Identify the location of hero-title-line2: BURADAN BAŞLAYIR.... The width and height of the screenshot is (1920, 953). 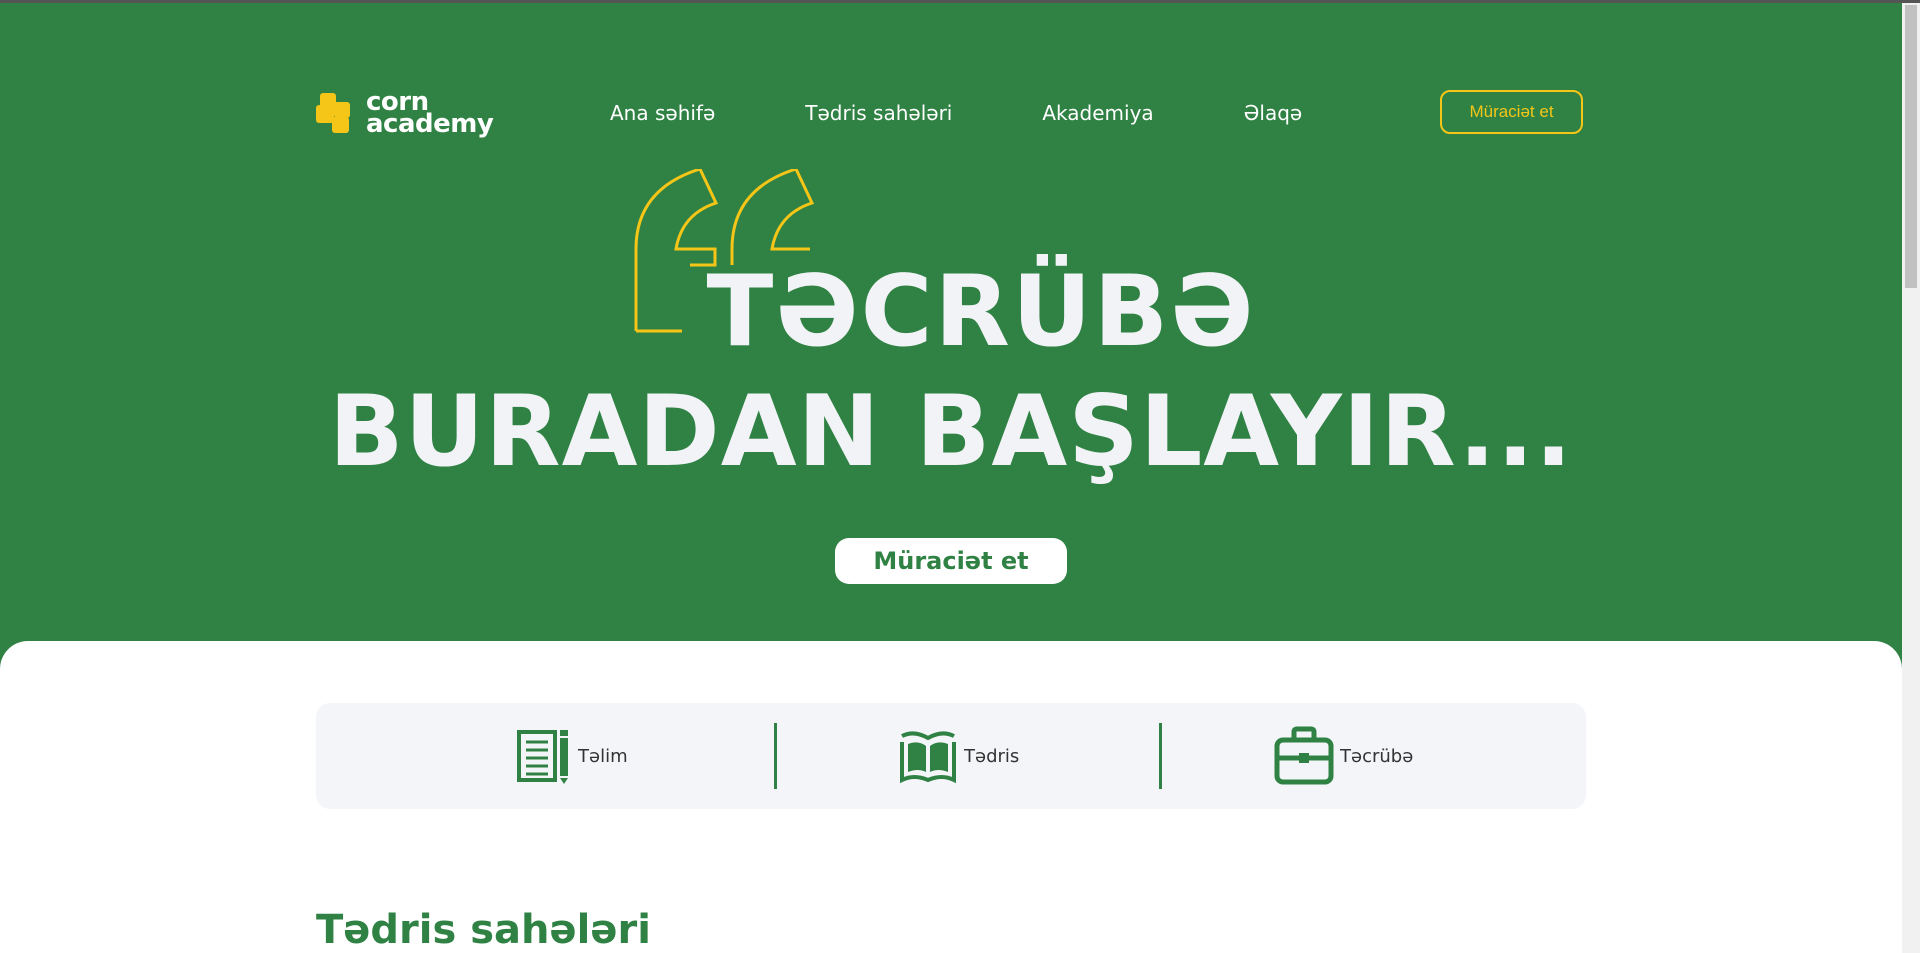
(951, 432).